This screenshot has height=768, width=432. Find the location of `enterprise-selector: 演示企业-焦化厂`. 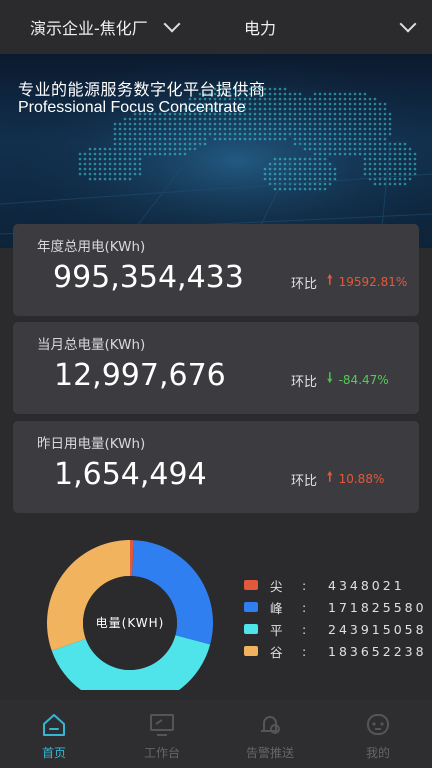

enterprise-selector: 演示企业-焦化厂 is located at coordinates (105, 27).